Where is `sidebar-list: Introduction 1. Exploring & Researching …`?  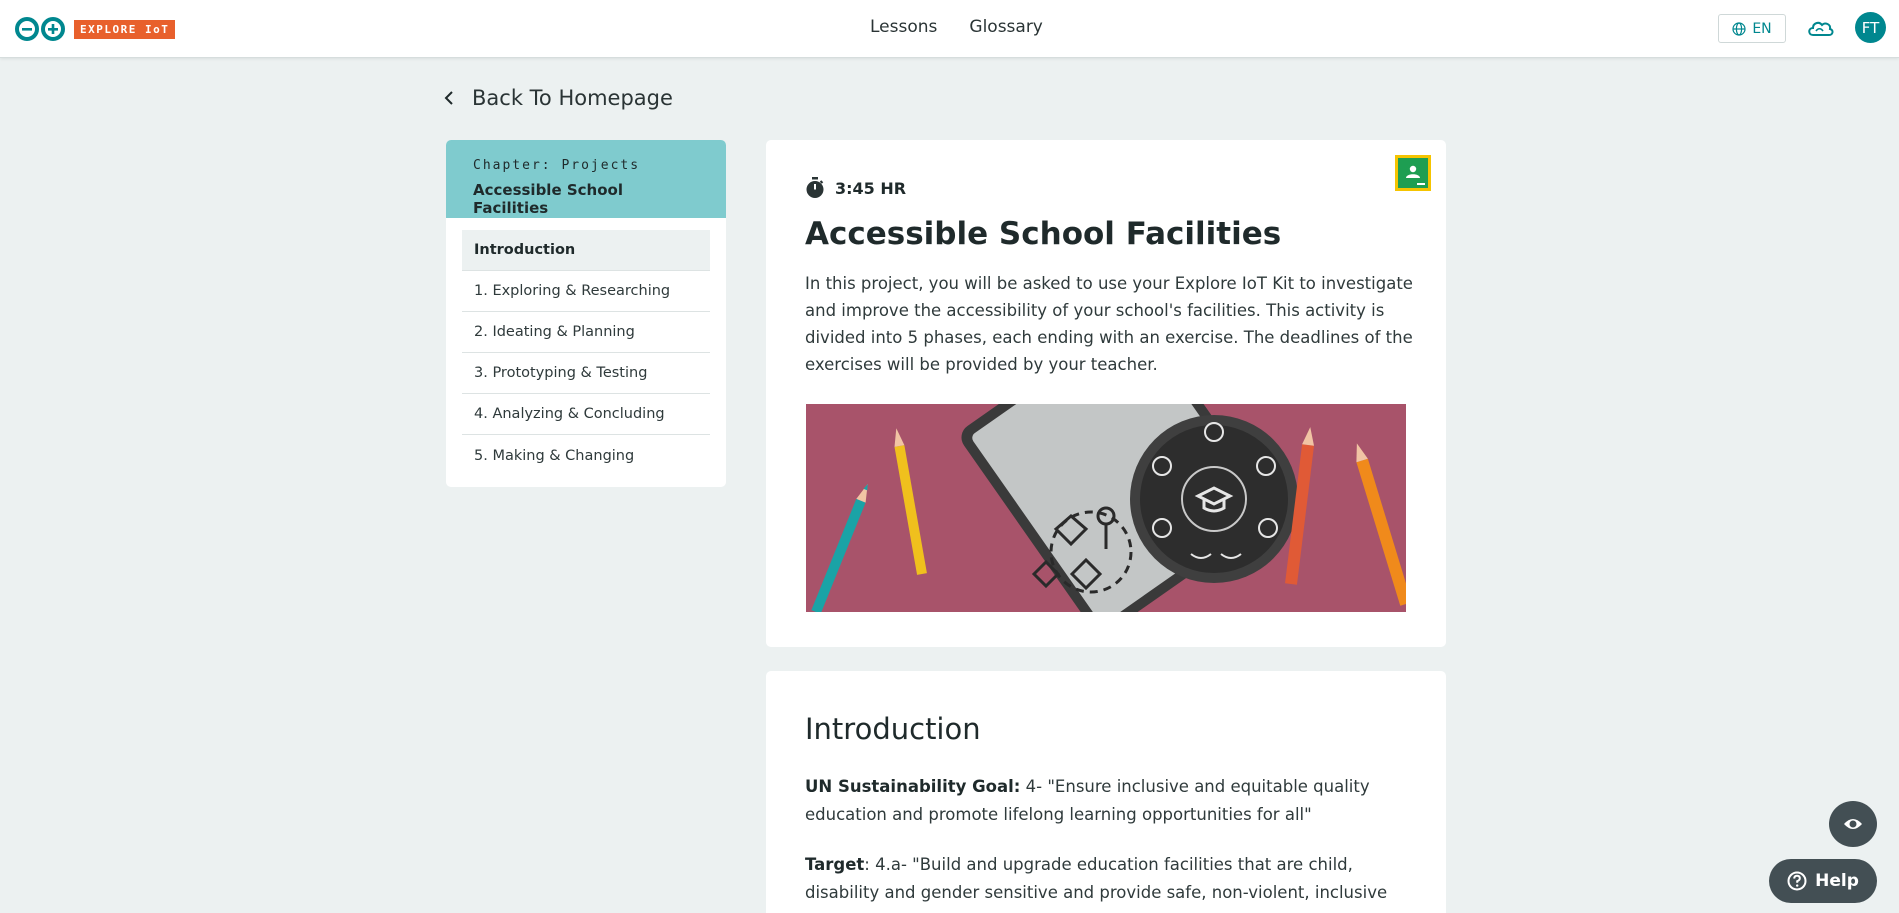 sidebar-list: Introduction 1. Exploring & Researching … is located at coordinates (586, 347).